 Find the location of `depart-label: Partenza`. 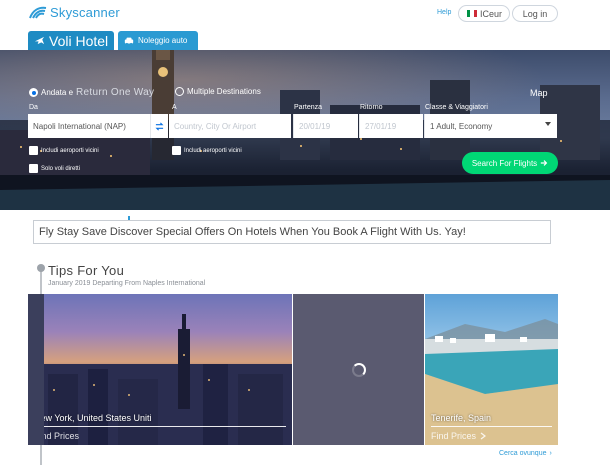

depart-label: Partenza is located at coordinates (308, 107).